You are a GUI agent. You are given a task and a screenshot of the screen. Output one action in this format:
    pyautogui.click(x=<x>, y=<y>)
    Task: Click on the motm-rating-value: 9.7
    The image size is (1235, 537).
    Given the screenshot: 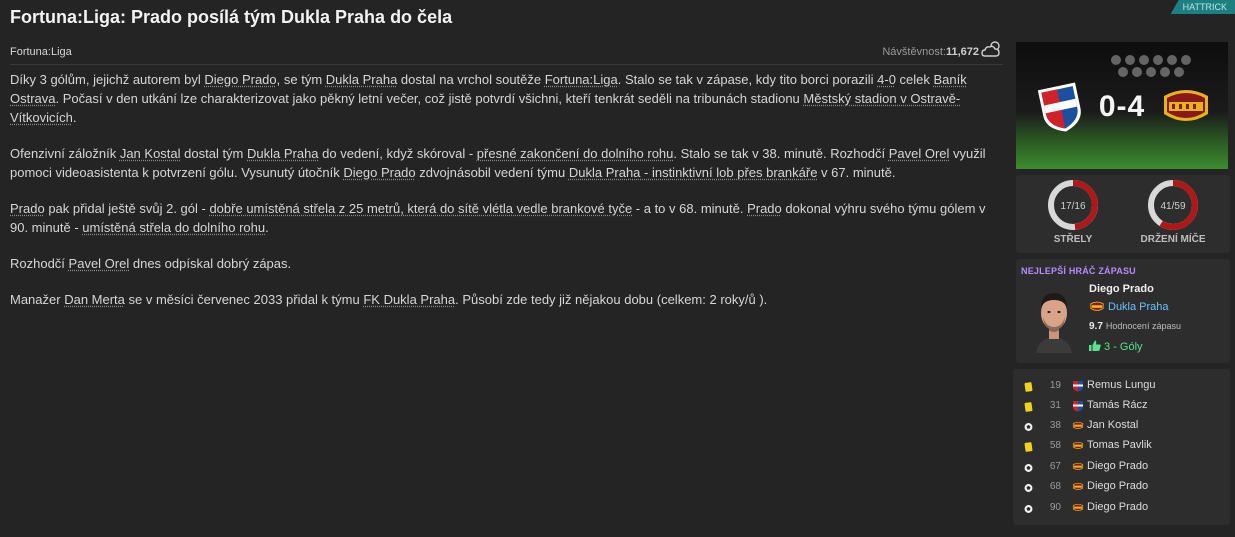 What is the action you would take?
    pyautogui.click(x=1096, y=326)
    